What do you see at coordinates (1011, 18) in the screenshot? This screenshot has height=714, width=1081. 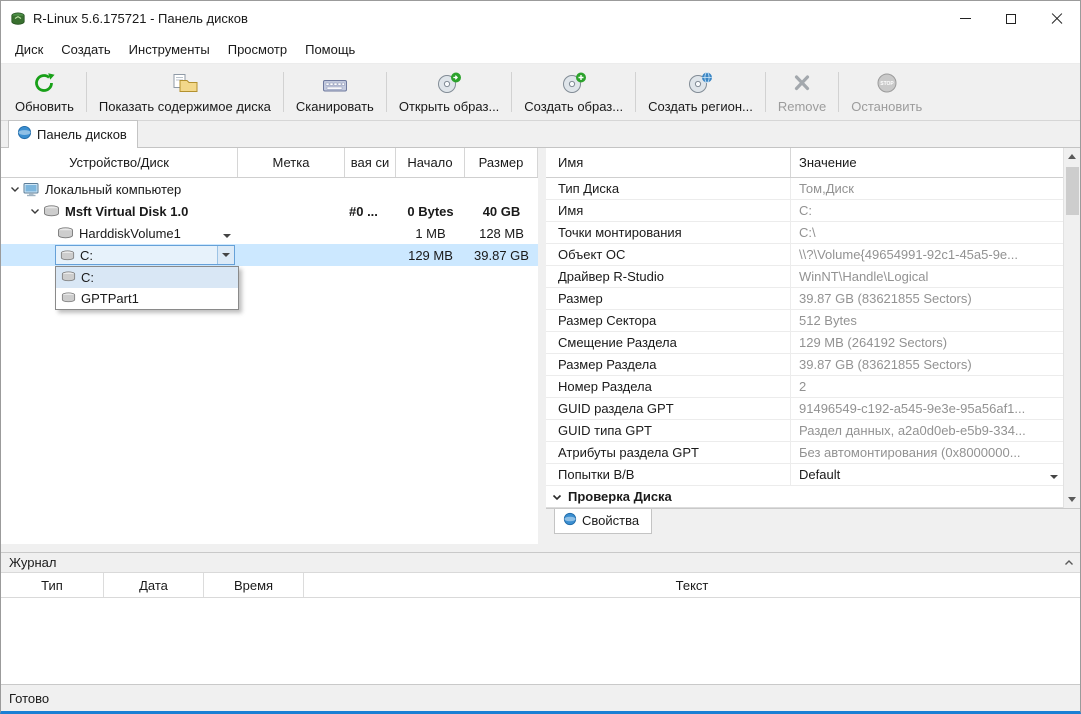 I see `maximize-button` at bounding box center [1011, 18].